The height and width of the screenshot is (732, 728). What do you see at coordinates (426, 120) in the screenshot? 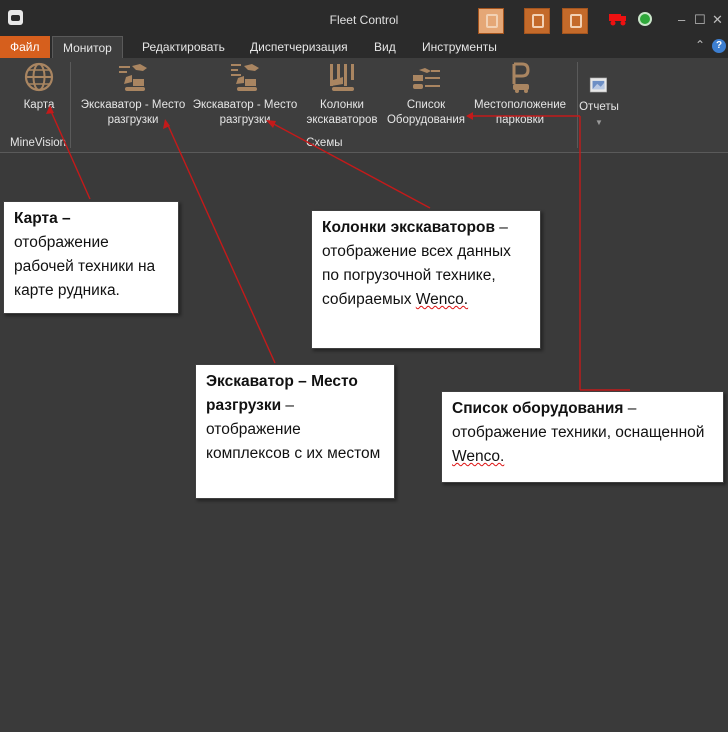
I see `equipment-list-label-b: Оборудования` at bounding box center [426, 120].